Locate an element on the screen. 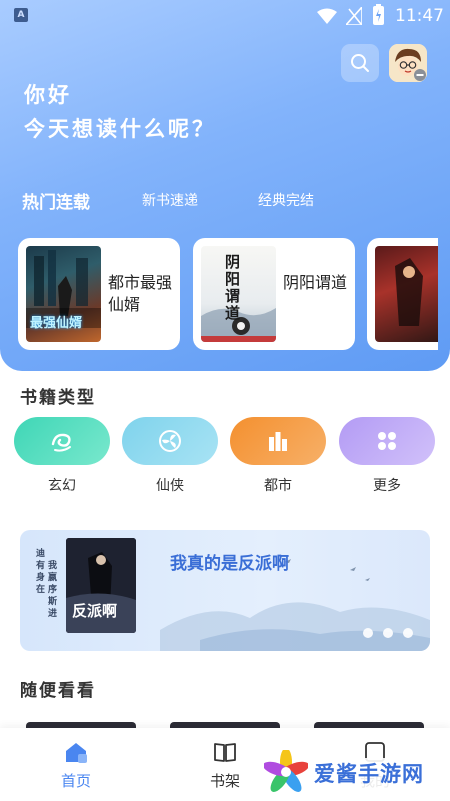 The image size is (450, 801). nav-home: 首页 is located at coordinates (76, 764).